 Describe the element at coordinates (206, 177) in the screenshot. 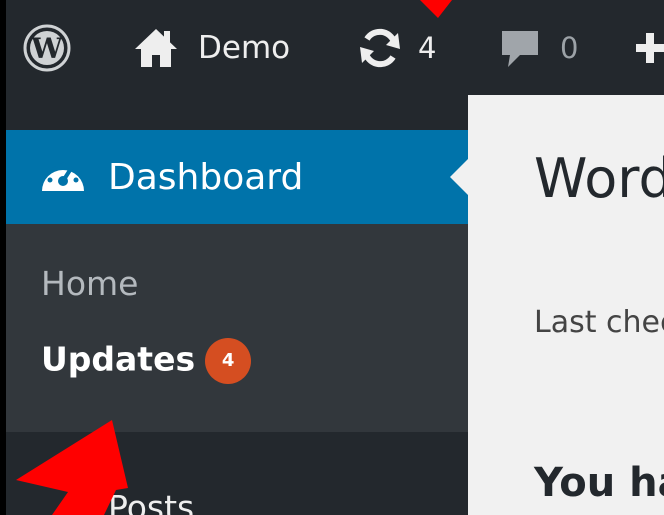

I see `menu-dashboard-label: Dashboard` at that location.